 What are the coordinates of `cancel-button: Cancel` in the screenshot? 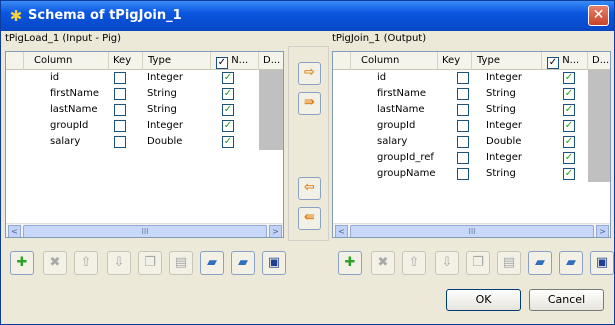 It's located at (566, 300).